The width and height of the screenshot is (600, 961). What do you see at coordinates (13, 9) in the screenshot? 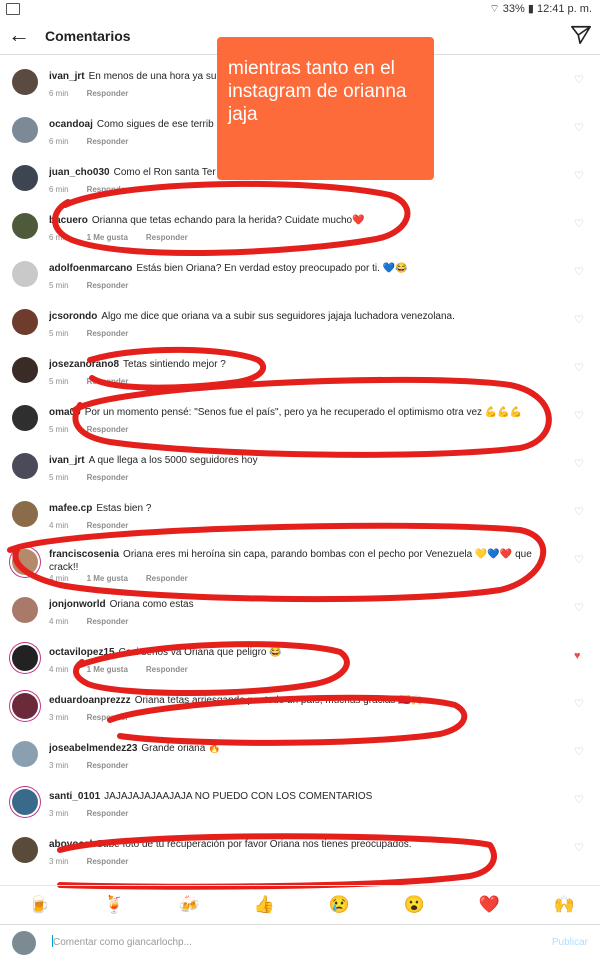
I see `gallery-icon` at bounding box center [13, 9].